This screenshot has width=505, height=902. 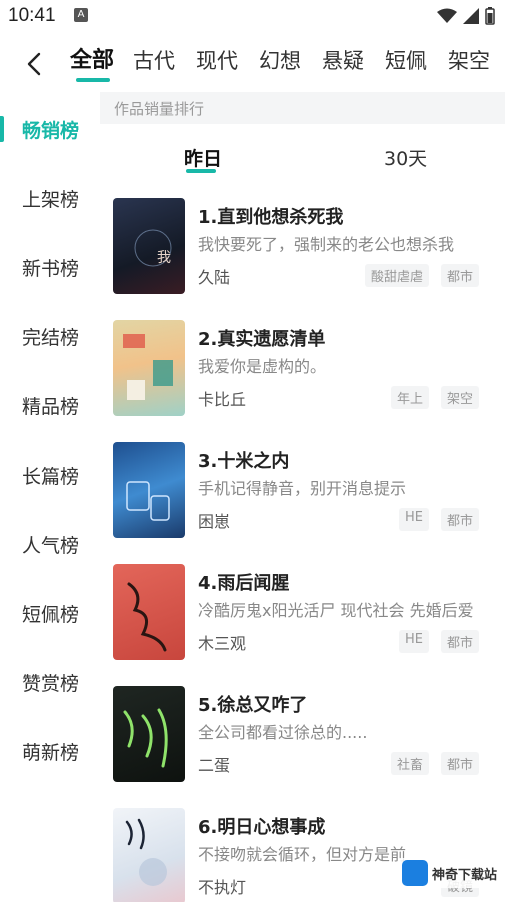 I want to click on sidebar-item-completed: 完结榜, so click(x=50, y=335).